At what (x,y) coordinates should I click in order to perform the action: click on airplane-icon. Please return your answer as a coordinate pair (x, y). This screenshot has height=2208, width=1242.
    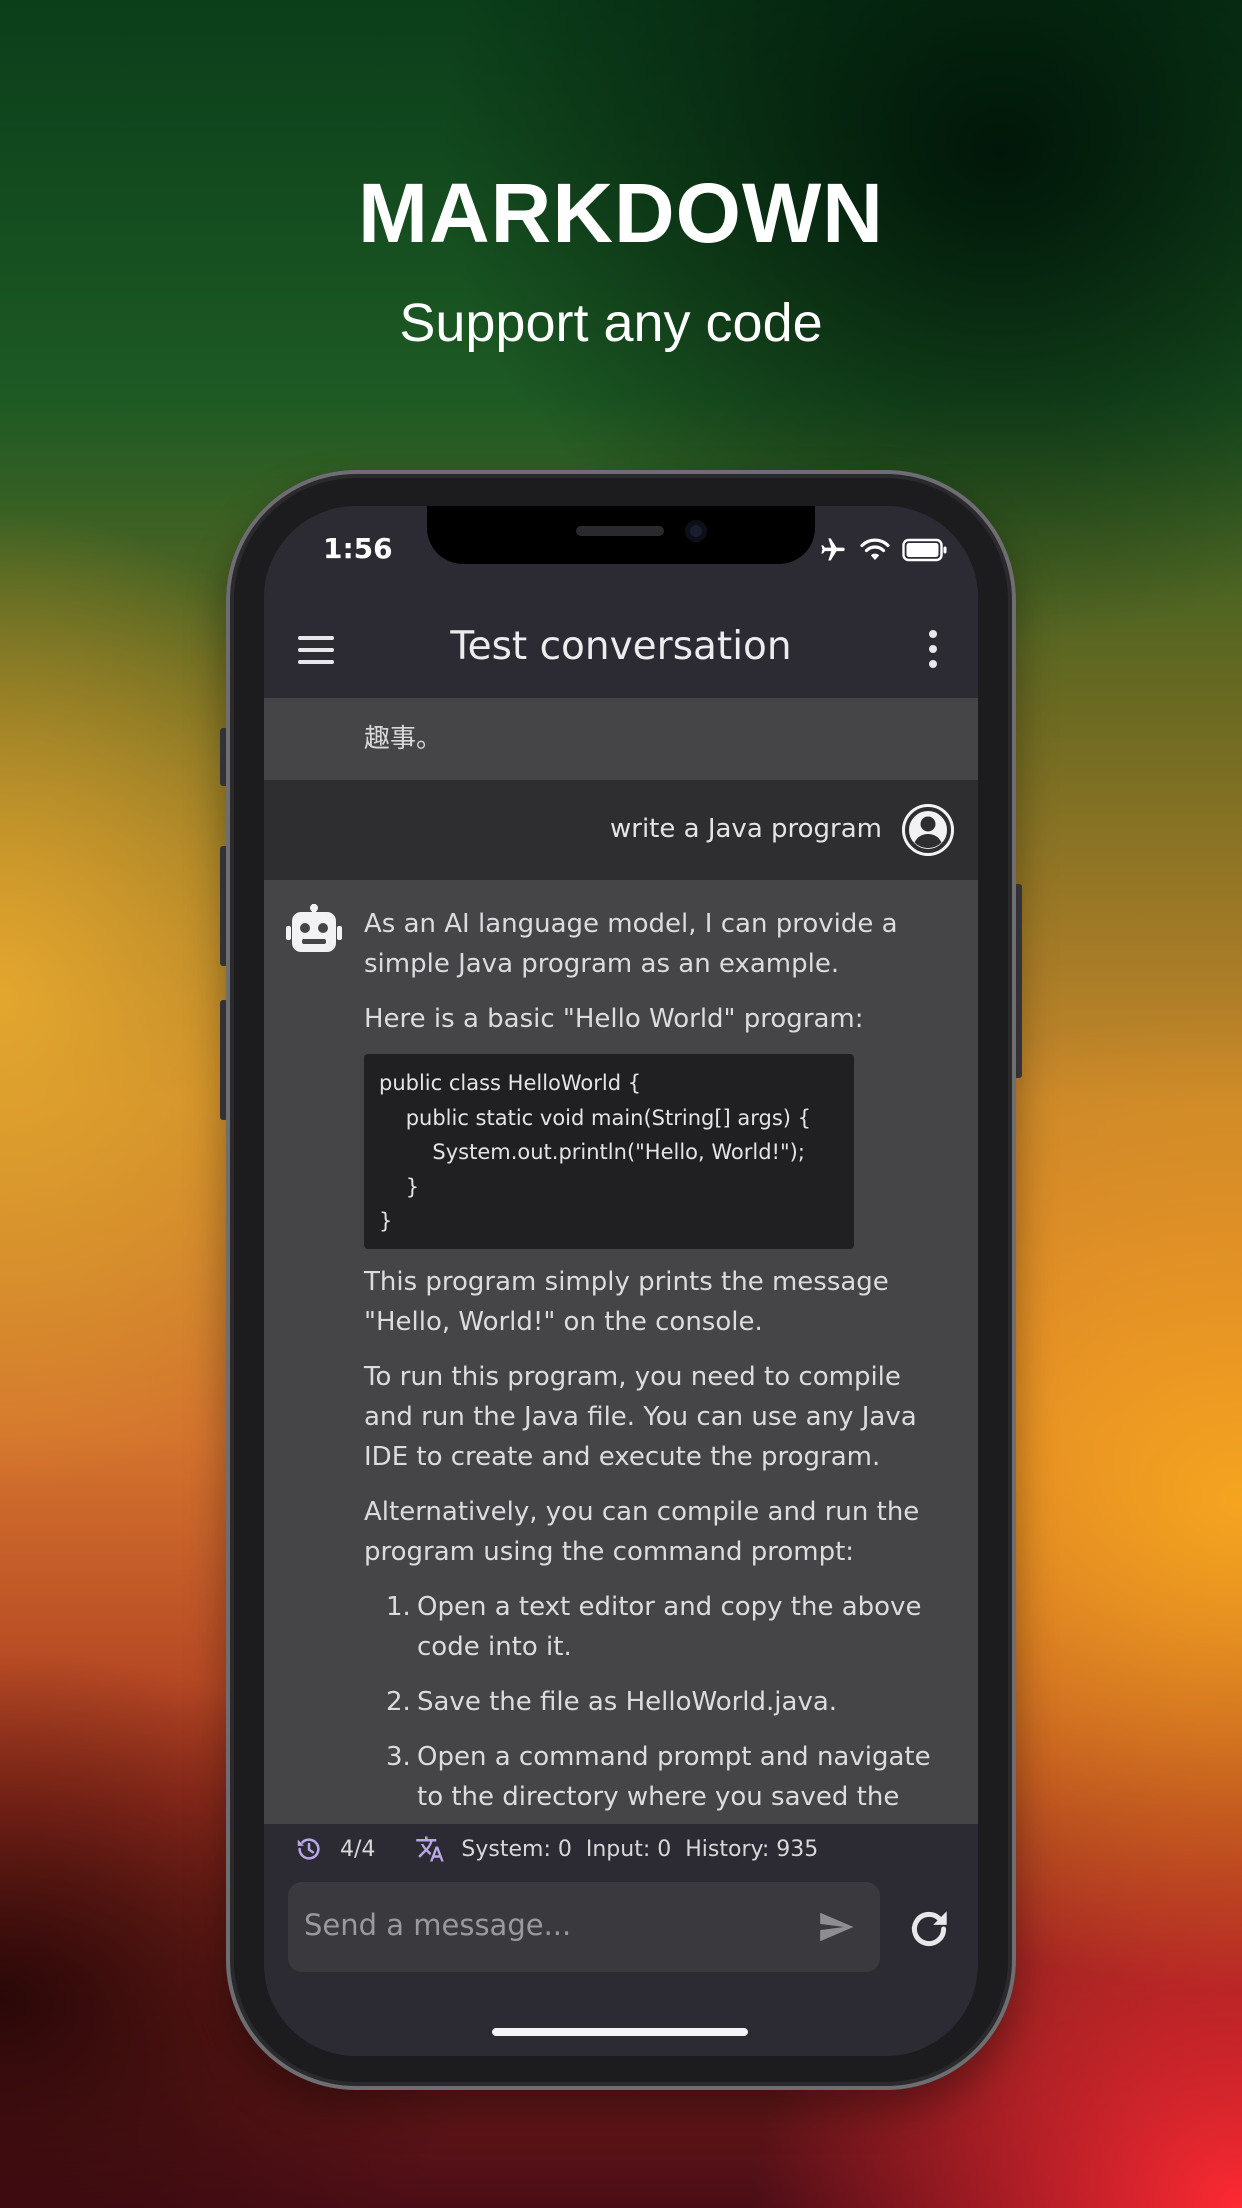
    Looking at the image, I should click on (833, 549).